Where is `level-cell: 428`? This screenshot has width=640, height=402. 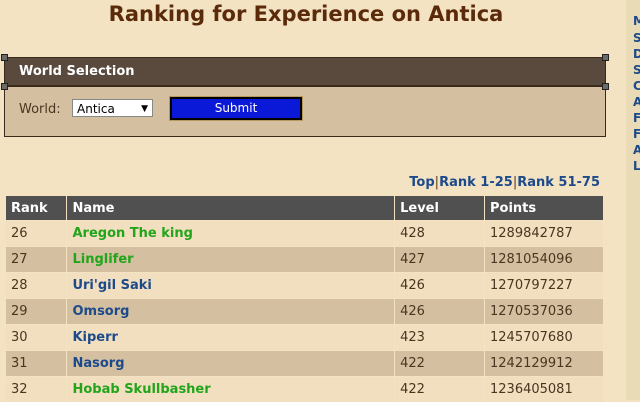
level-cell: 428 is located at coordinates (440, 234).